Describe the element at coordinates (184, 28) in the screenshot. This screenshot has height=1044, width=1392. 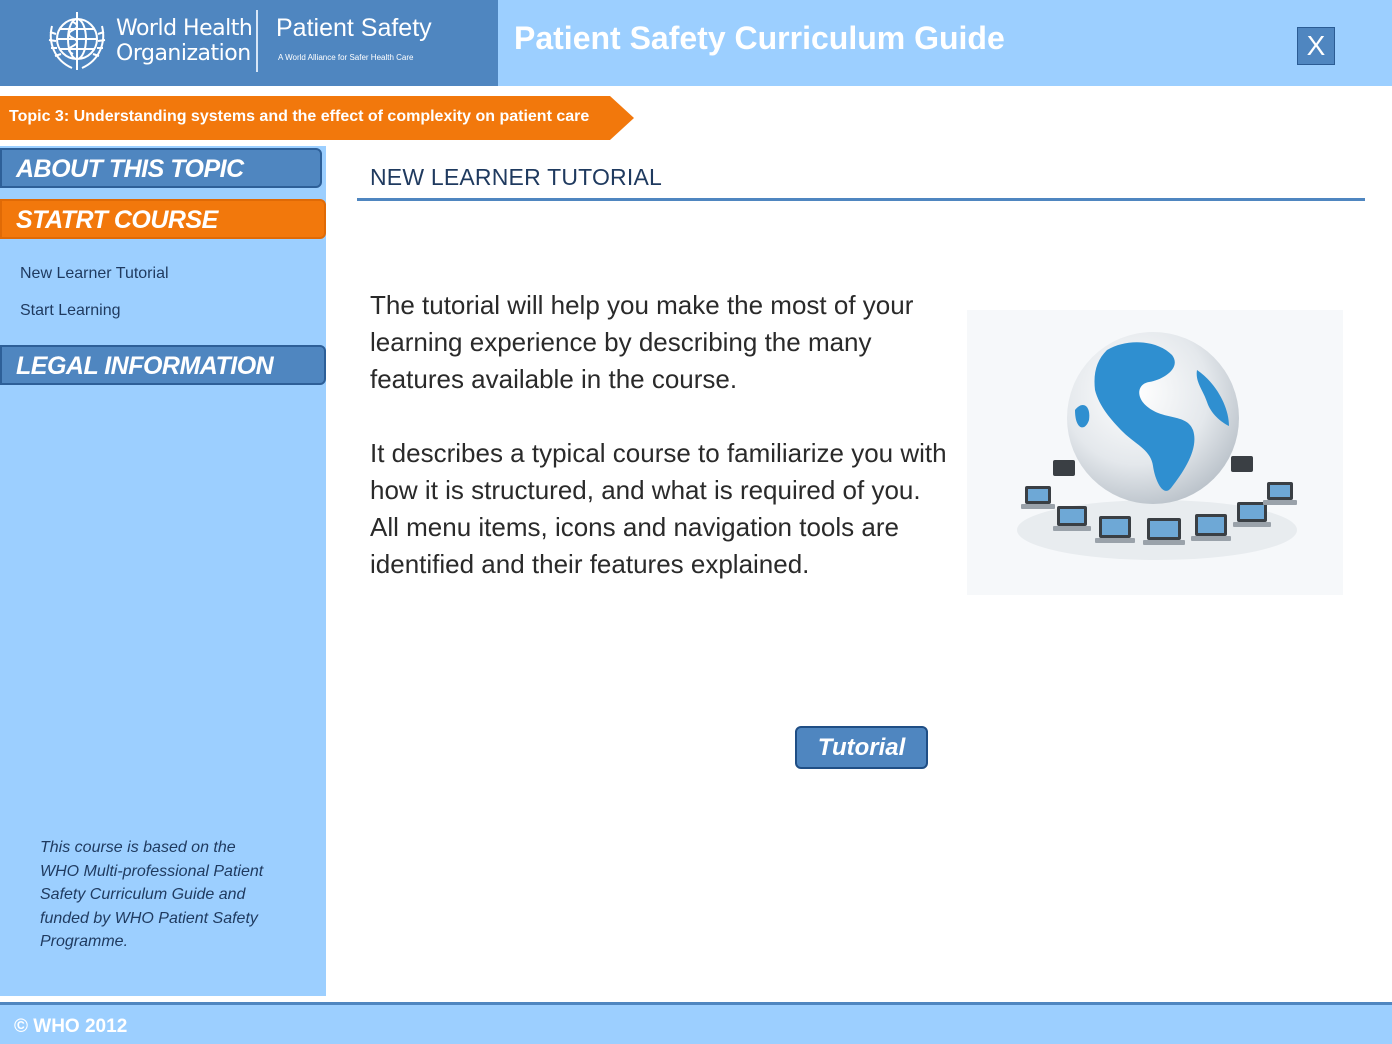
I see `who-name-line1: World Health` at that location.